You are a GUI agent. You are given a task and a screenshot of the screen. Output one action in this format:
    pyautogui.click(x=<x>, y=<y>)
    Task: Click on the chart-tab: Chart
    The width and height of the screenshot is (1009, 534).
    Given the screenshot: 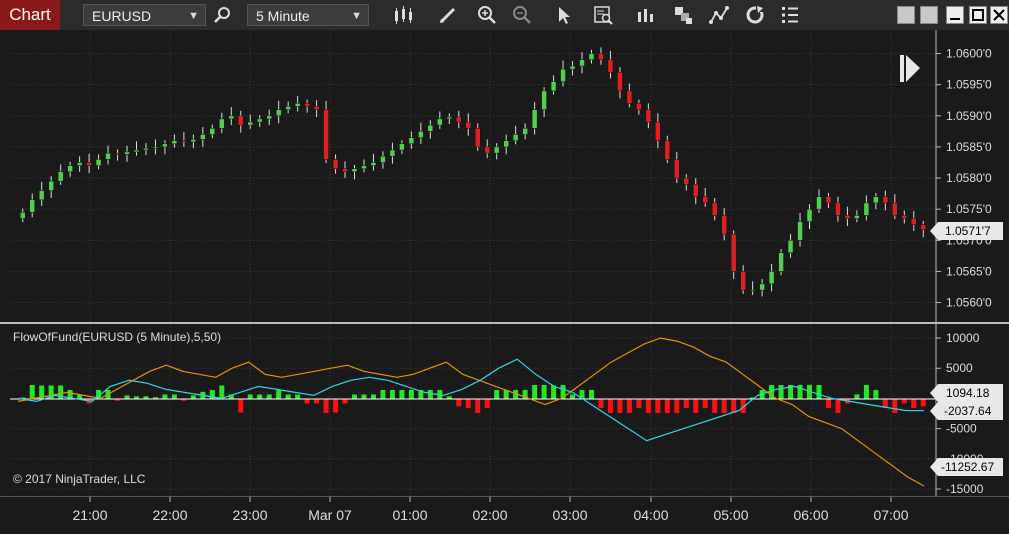 What is the action you would take?
    pyautogui.click(x=30, y=15)
    